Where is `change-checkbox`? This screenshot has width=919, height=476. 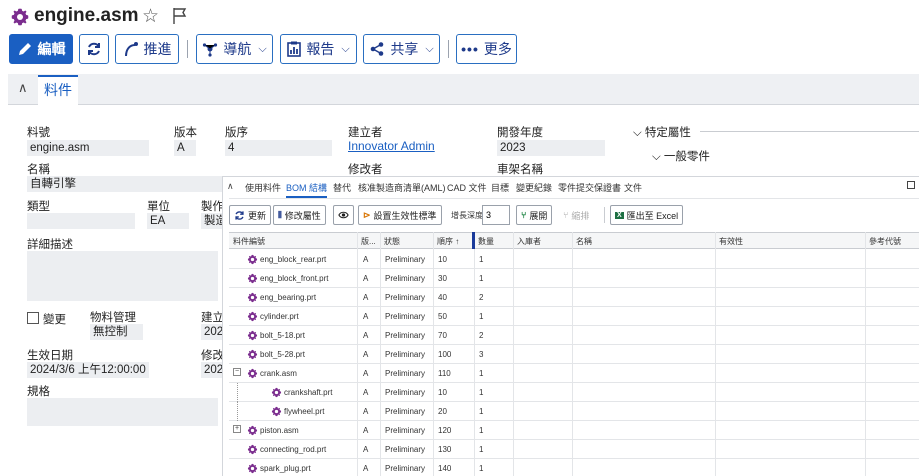 change-checkbox is located at coordinates (33, 318).